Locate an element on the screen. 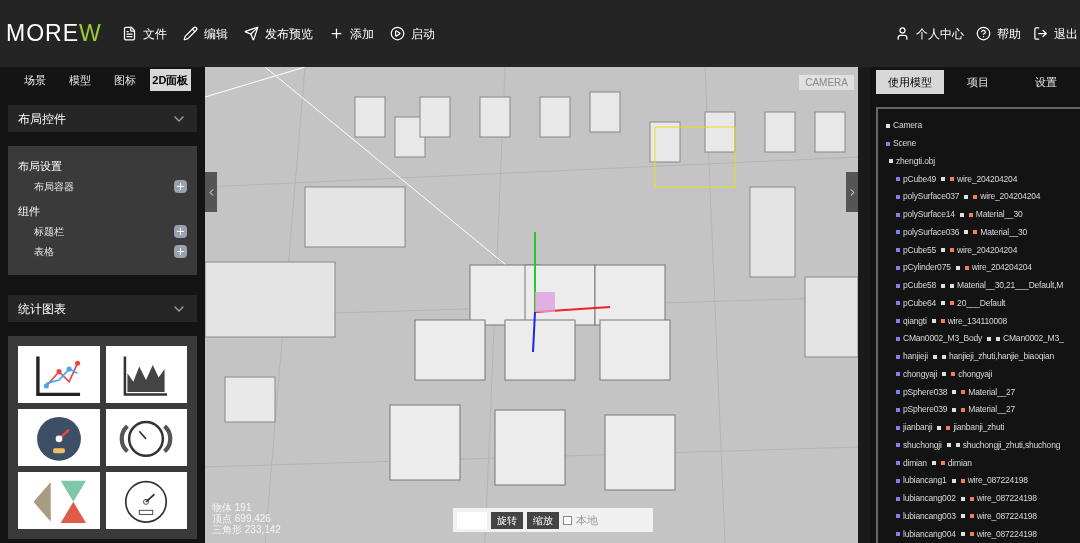 This screenshot has height=543, width=1080. tree-node-label: Camera is located at coordinates (908, 126).